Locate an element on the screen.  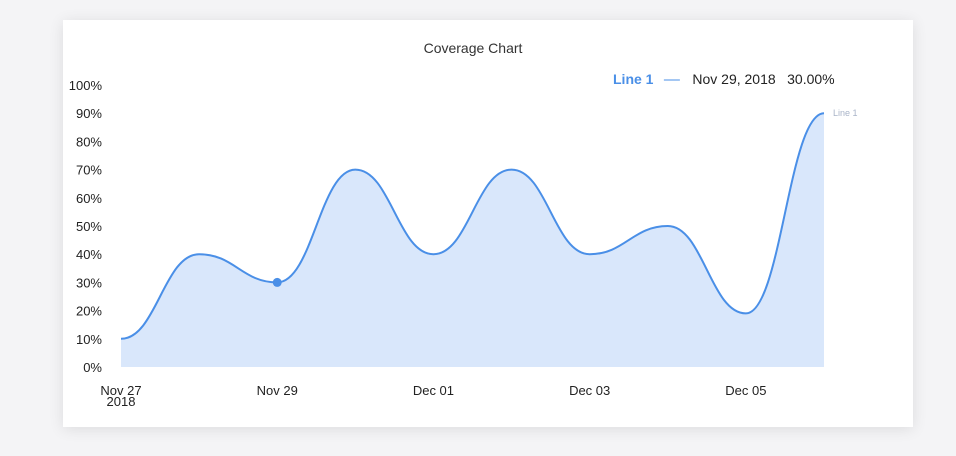
y-tick-label: 70% is located at coordinates (89, 170).